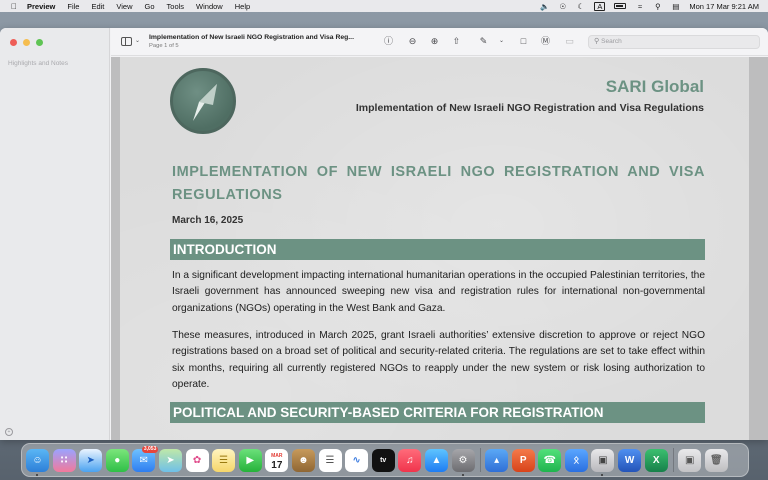 This screenshot has width=768, height=480. What do you see at coordinates (501, 41) in the screenshot?
I see `markup-chevron-icon: ⌄` at bounding box center [501, 41].